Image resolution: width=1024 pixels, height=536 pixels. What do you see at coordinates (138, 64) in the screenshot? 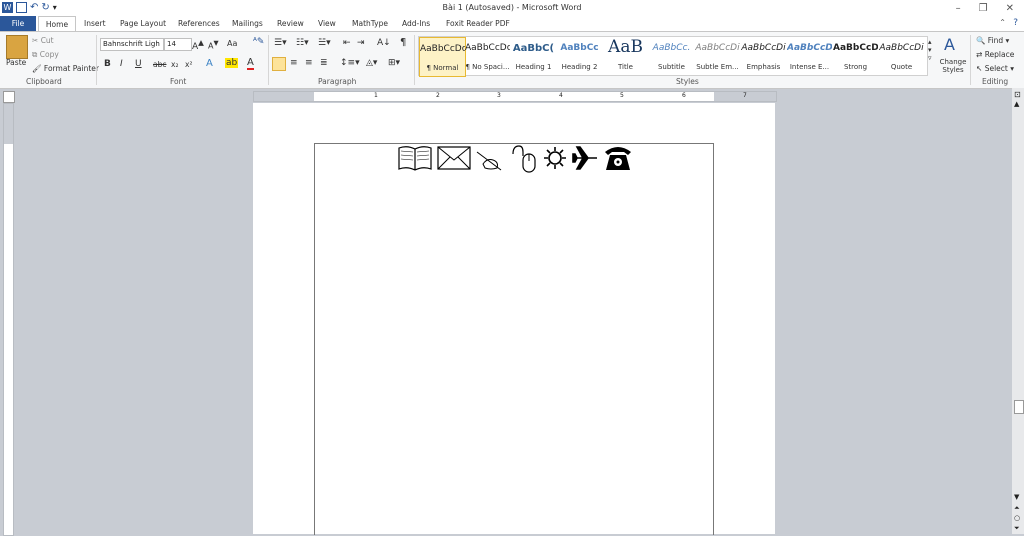
I see `underline-button: U` at bounding box center [138, 64].